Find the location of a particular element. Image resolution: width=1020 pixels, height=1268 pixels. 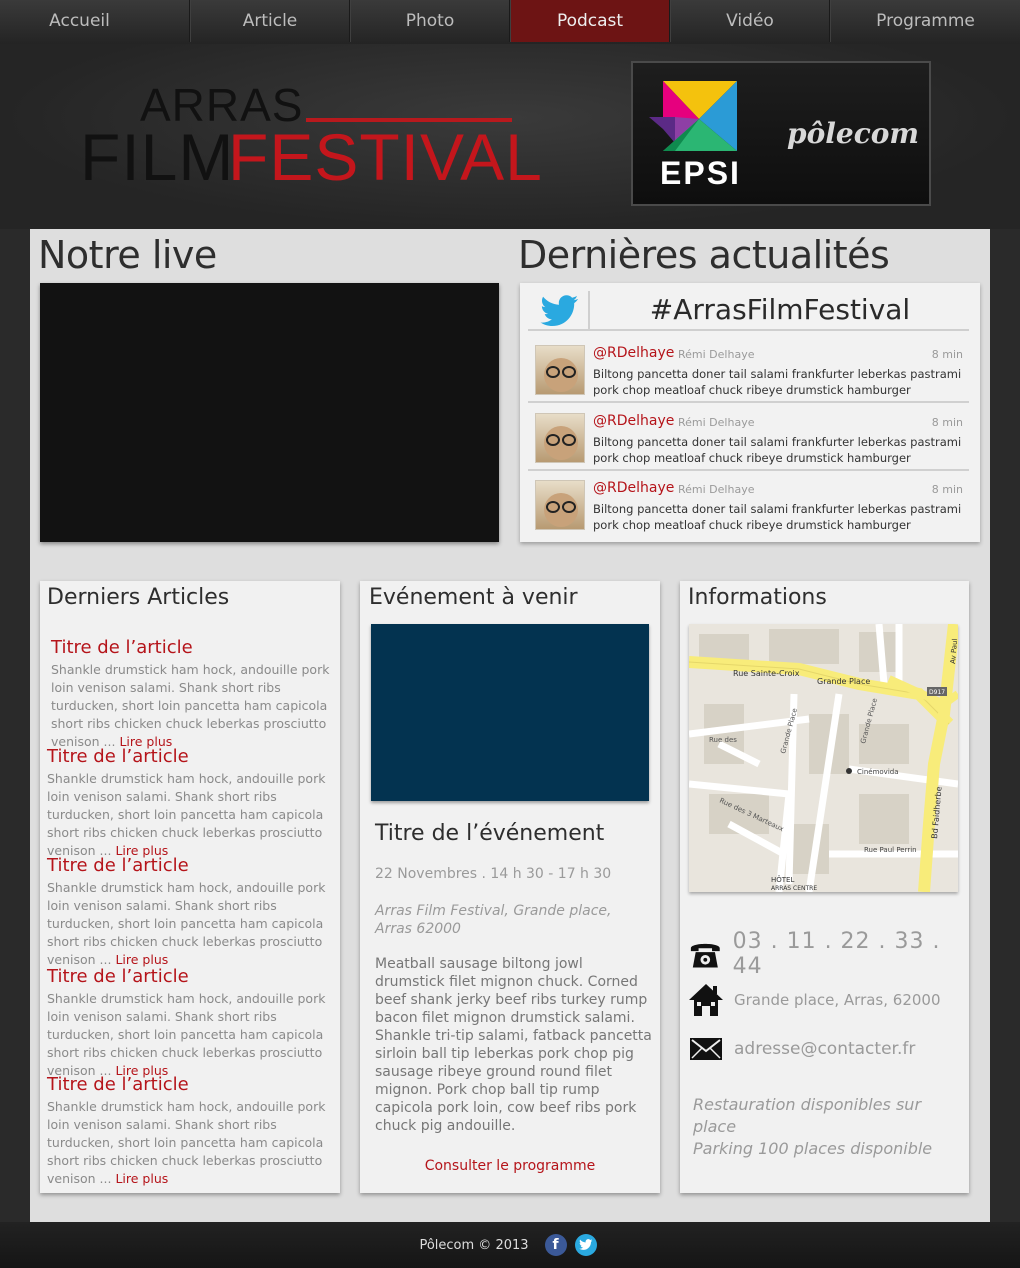

address-text: Grande place, Arras, 62000 is located at coordinates (837, 1000).